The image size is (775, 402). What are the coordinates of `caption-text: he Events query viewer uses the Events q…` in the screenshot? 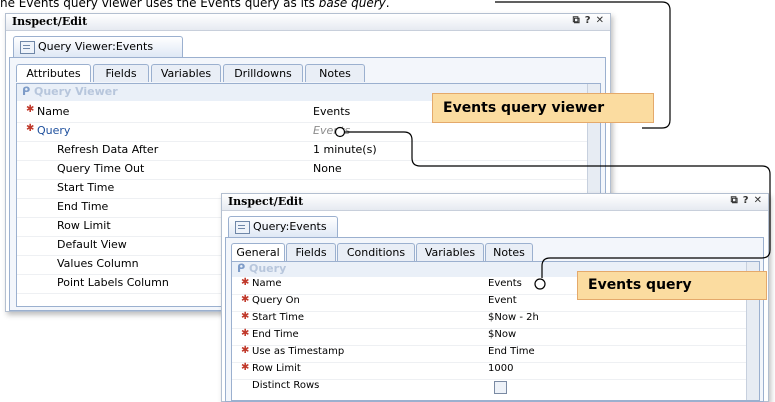 It's located at (195, 5).